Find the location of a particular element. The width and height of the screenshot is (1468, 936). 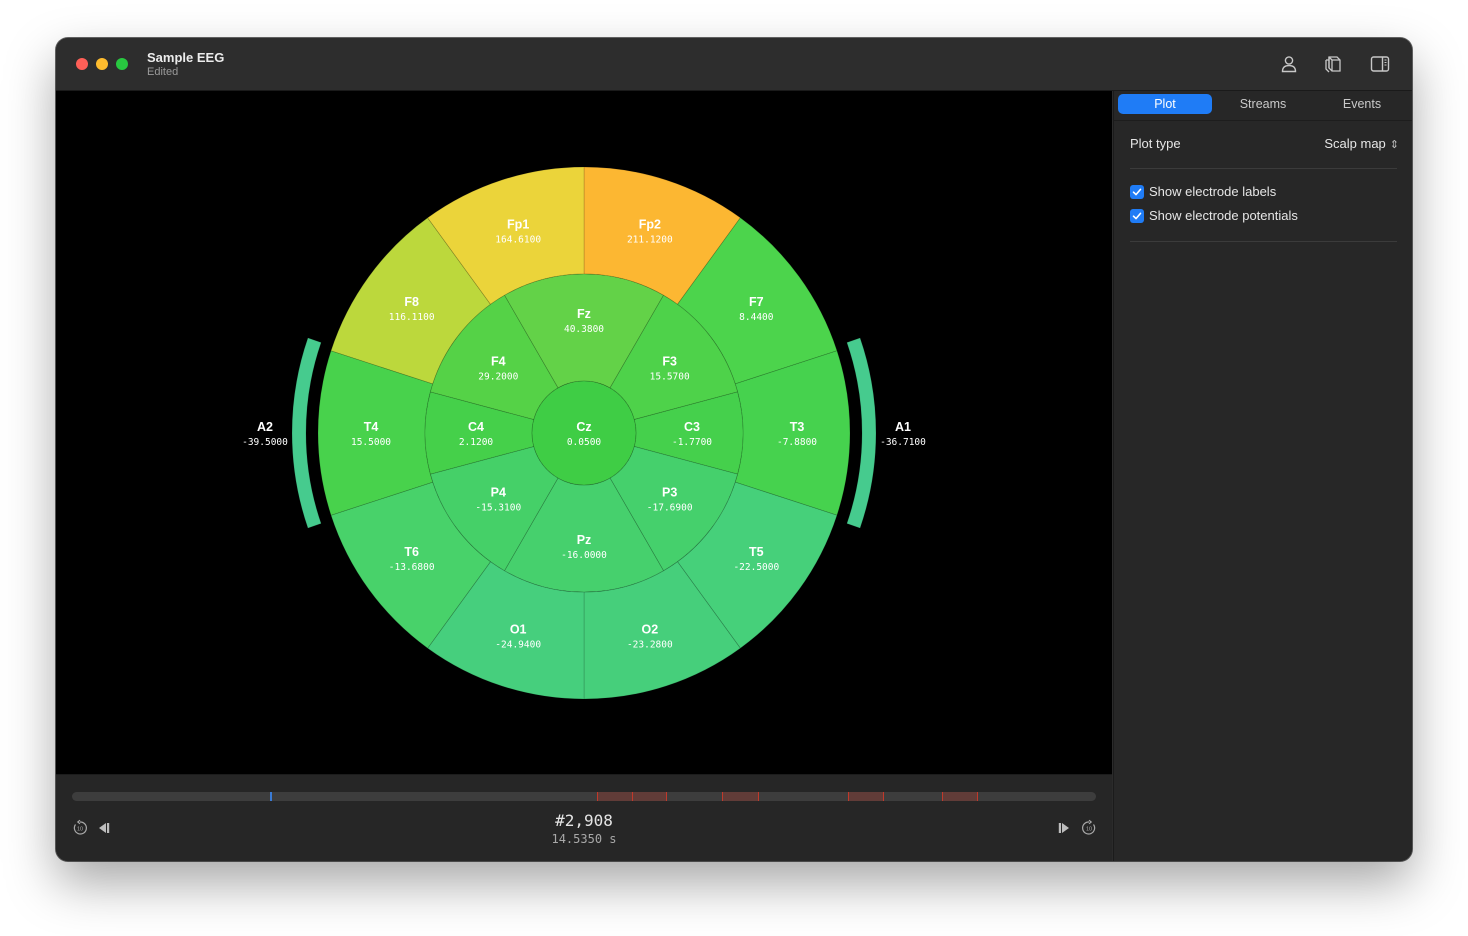

electrode-label-a1: A1 -36.7100 is located at coordinates (903, 434).